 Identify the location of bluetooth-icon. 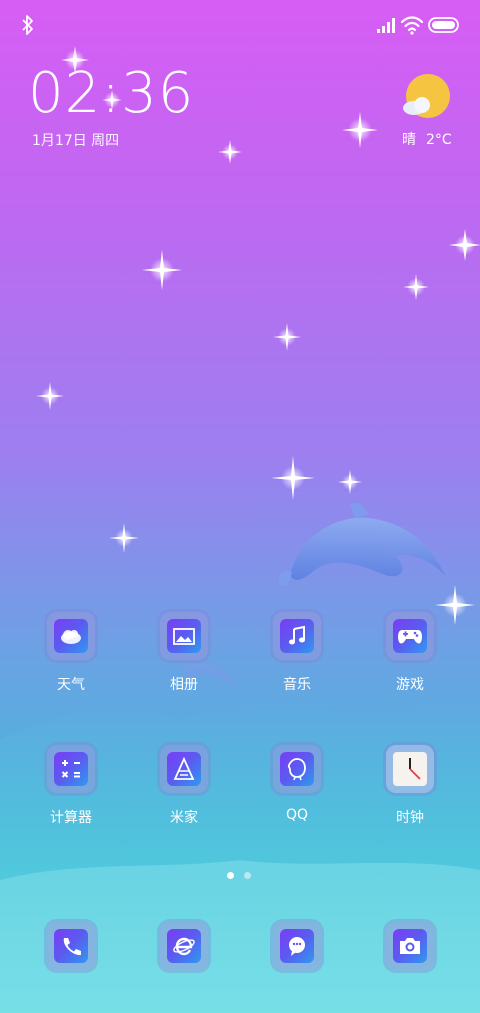
(27, 25).